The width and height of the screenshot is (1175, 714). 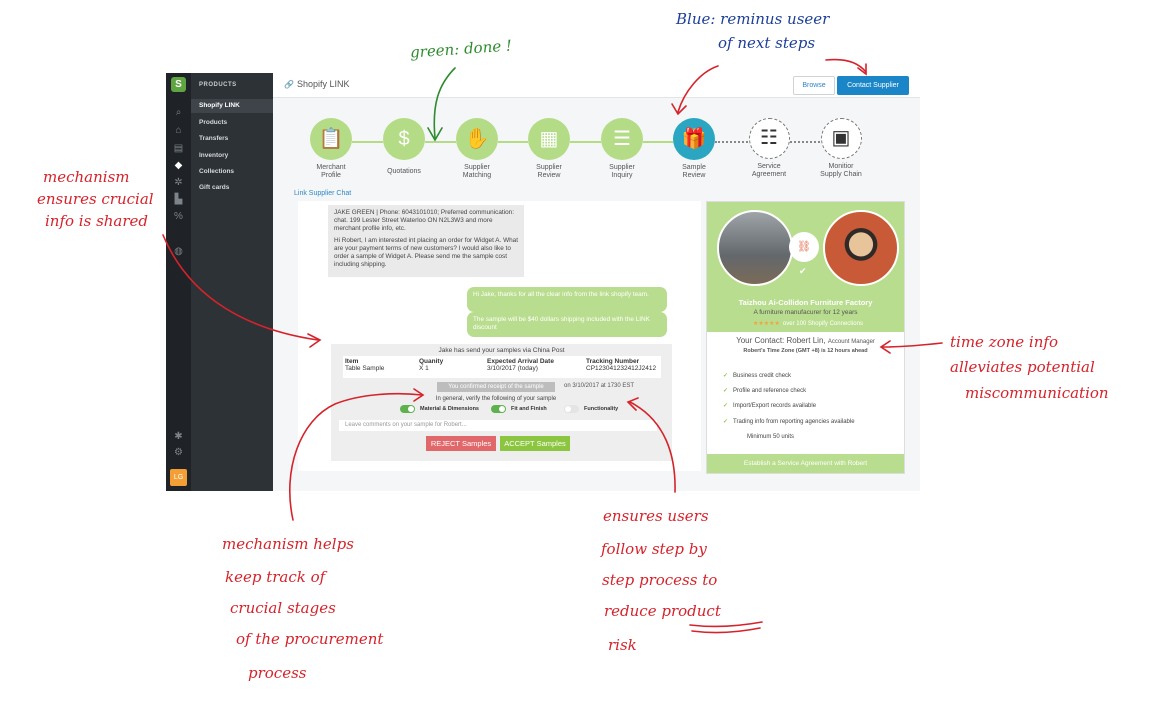 What do you see at coordinates (1037, 393) in the screenshot?
I see `annotation-right-3: miscommunication` at bounding box center [1037, 393].